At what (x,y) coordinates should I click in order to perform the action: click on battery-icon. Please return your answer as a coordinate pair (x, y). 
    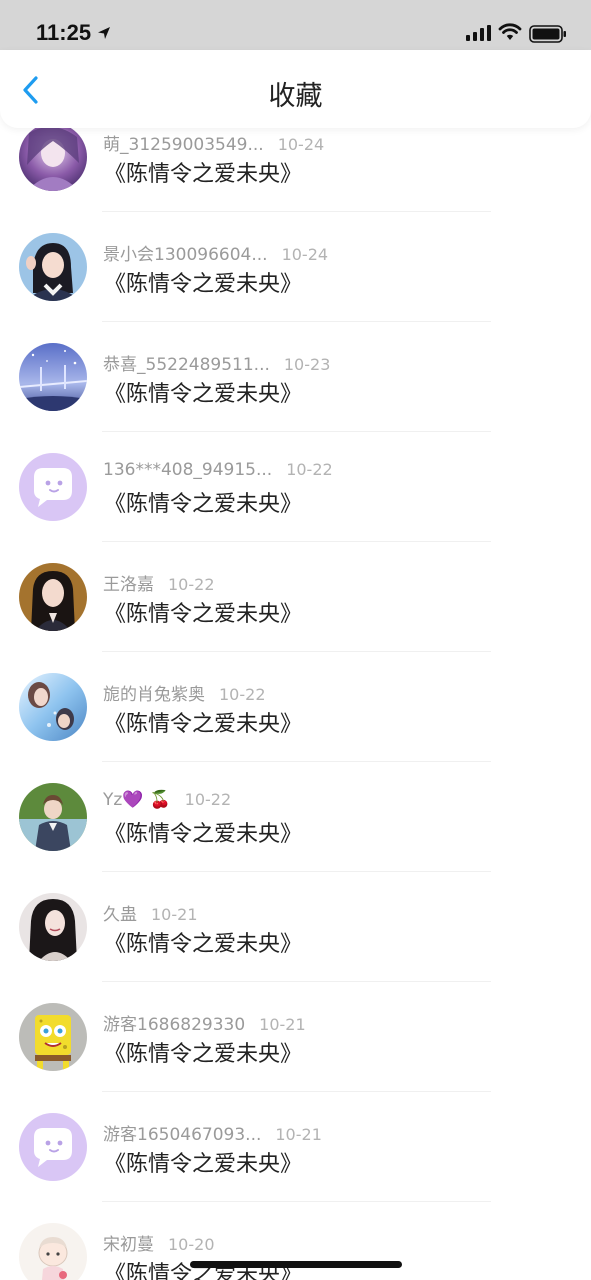
    Looking at the image, I should click on (547, 34).